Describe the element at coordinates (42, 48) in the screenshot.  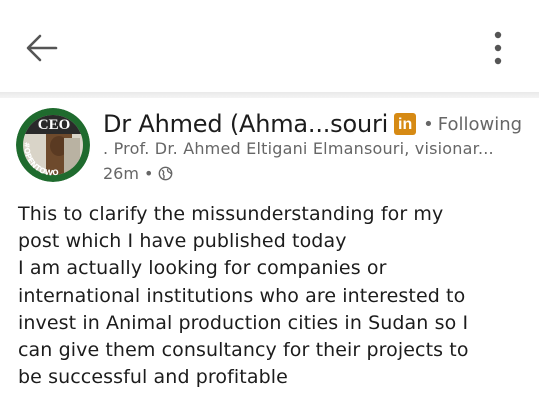
I see `arrow-left-icon` at that location.